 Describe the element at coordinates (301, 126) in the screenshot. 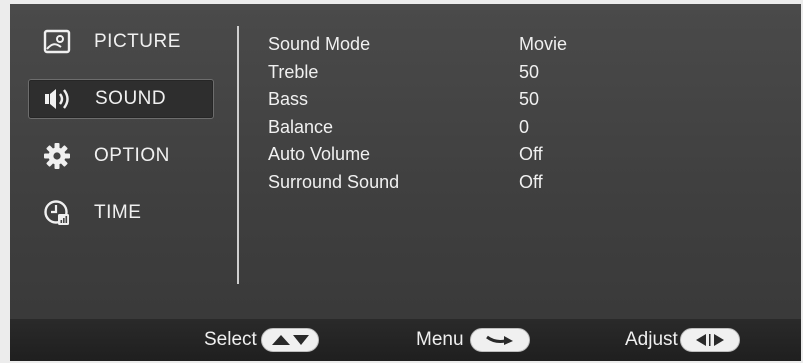

I see `setting-label: Balance` at that location.